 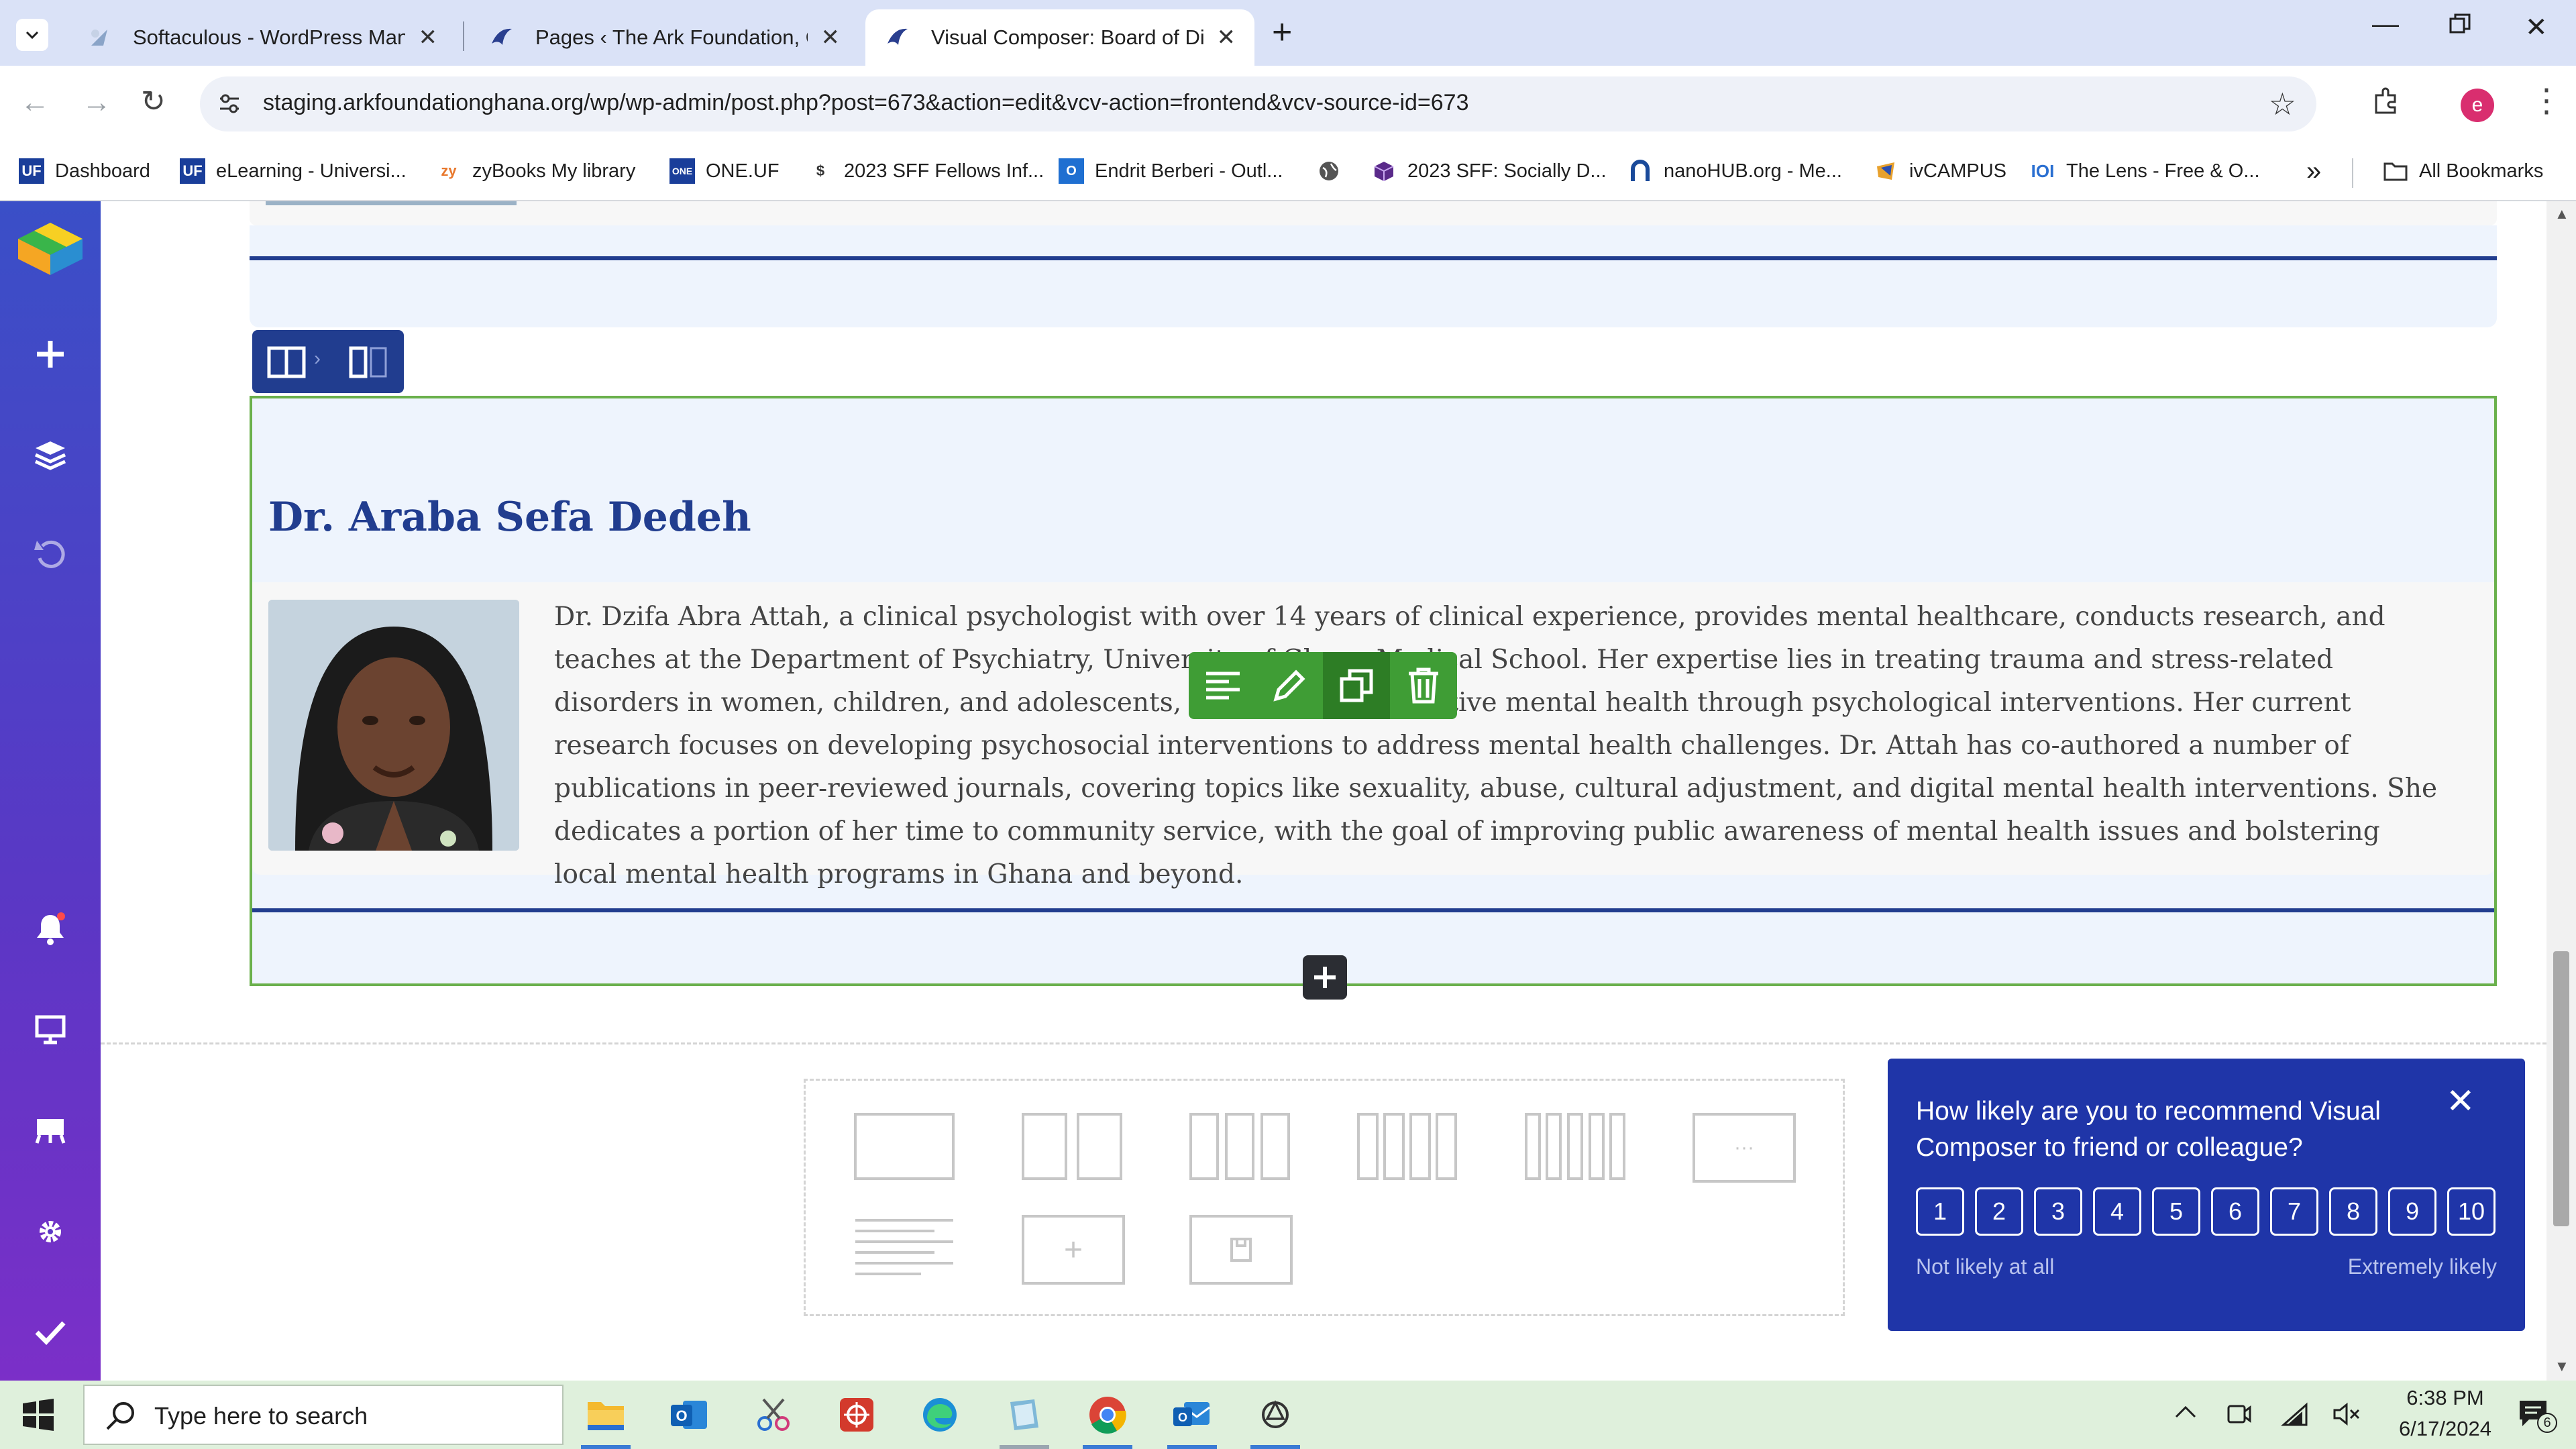 I want to click on column-layout-icon, so click(x=368, y=362).